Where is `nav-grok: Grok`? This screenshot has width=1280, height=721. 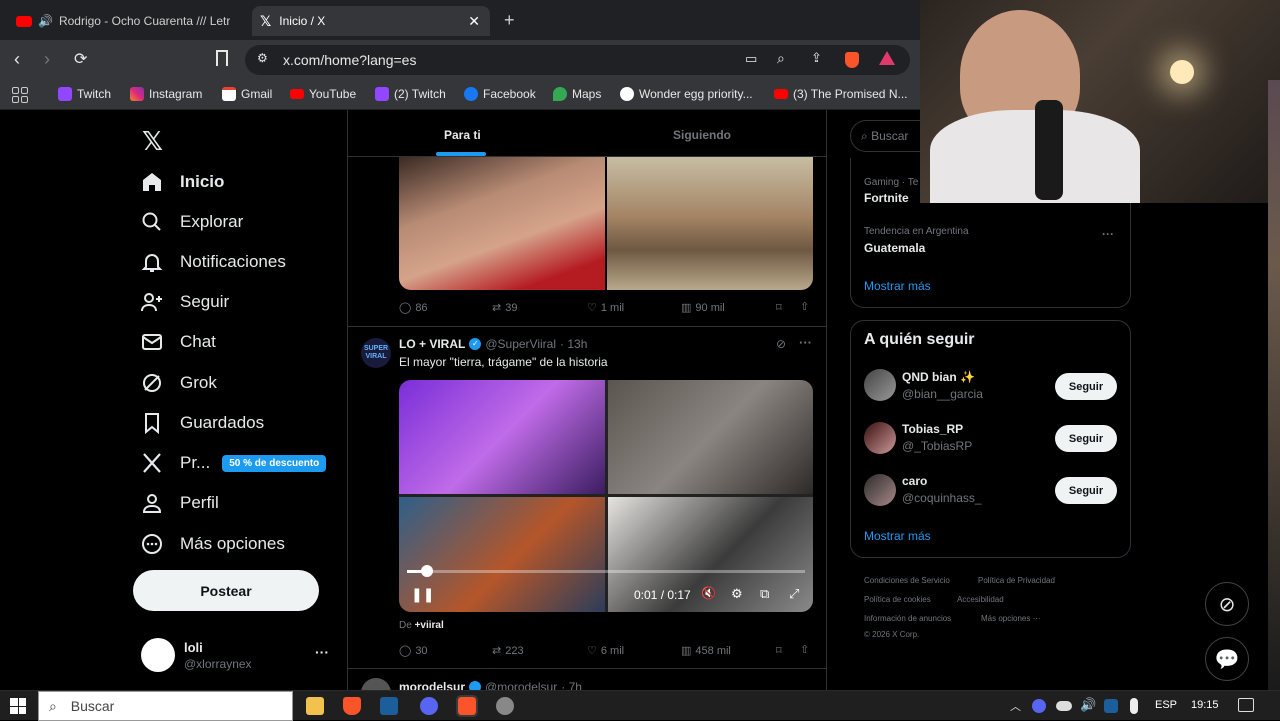
nav-grok: Grok is located at coordinates (178, 383).